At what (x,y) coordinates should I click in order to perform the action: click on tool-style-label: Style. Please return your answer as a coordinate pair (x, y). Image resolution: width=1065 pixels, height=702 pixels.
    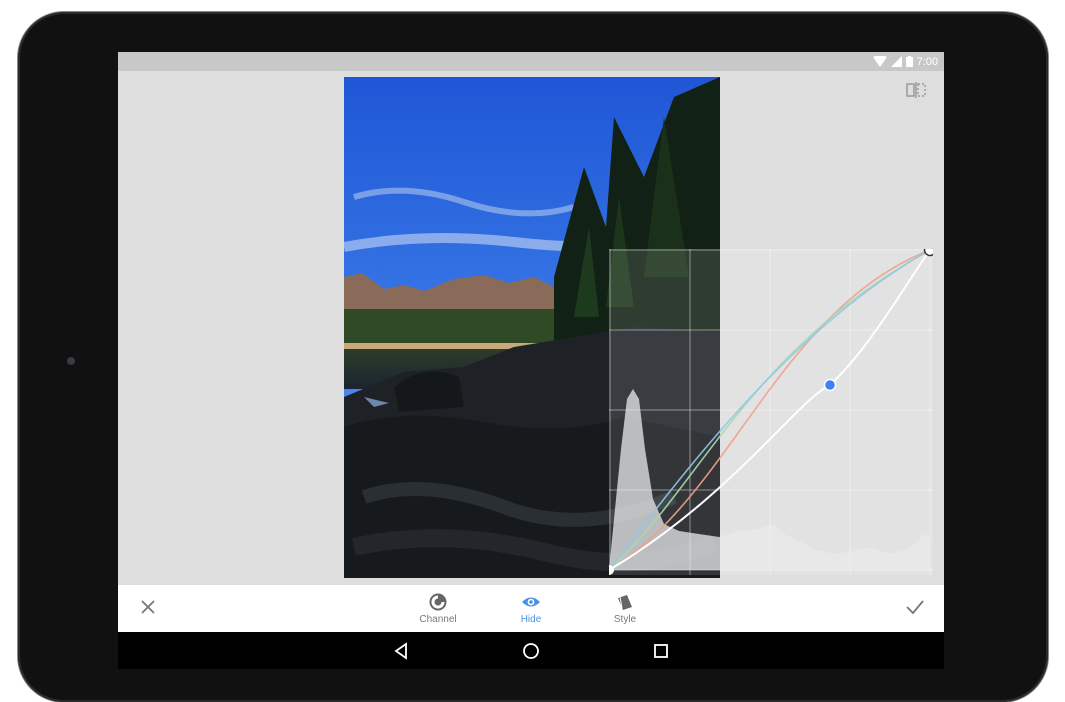
    Looking at the image, I should click on (625, 619).